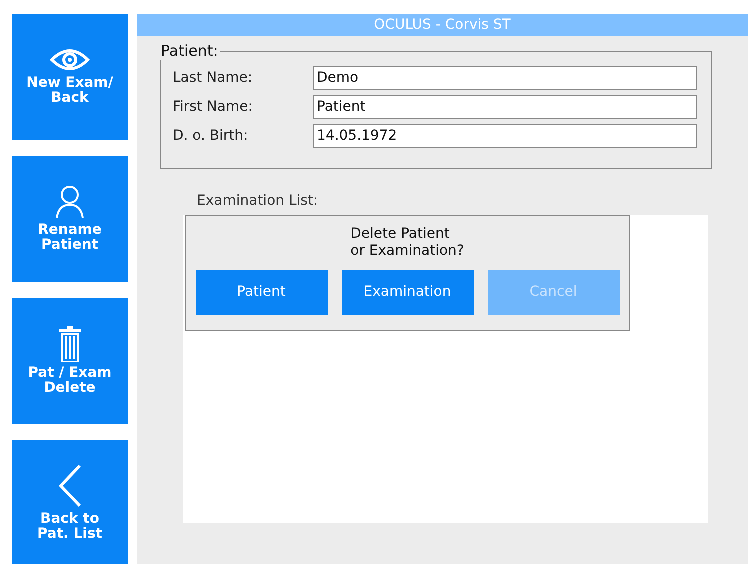 Image resolution: width=748 pixels, height=564 pixels. What do you see at coordinates (258, 201) in the screenshot?
I see `list-label: Examination List:` at bounding box center [258, 201].